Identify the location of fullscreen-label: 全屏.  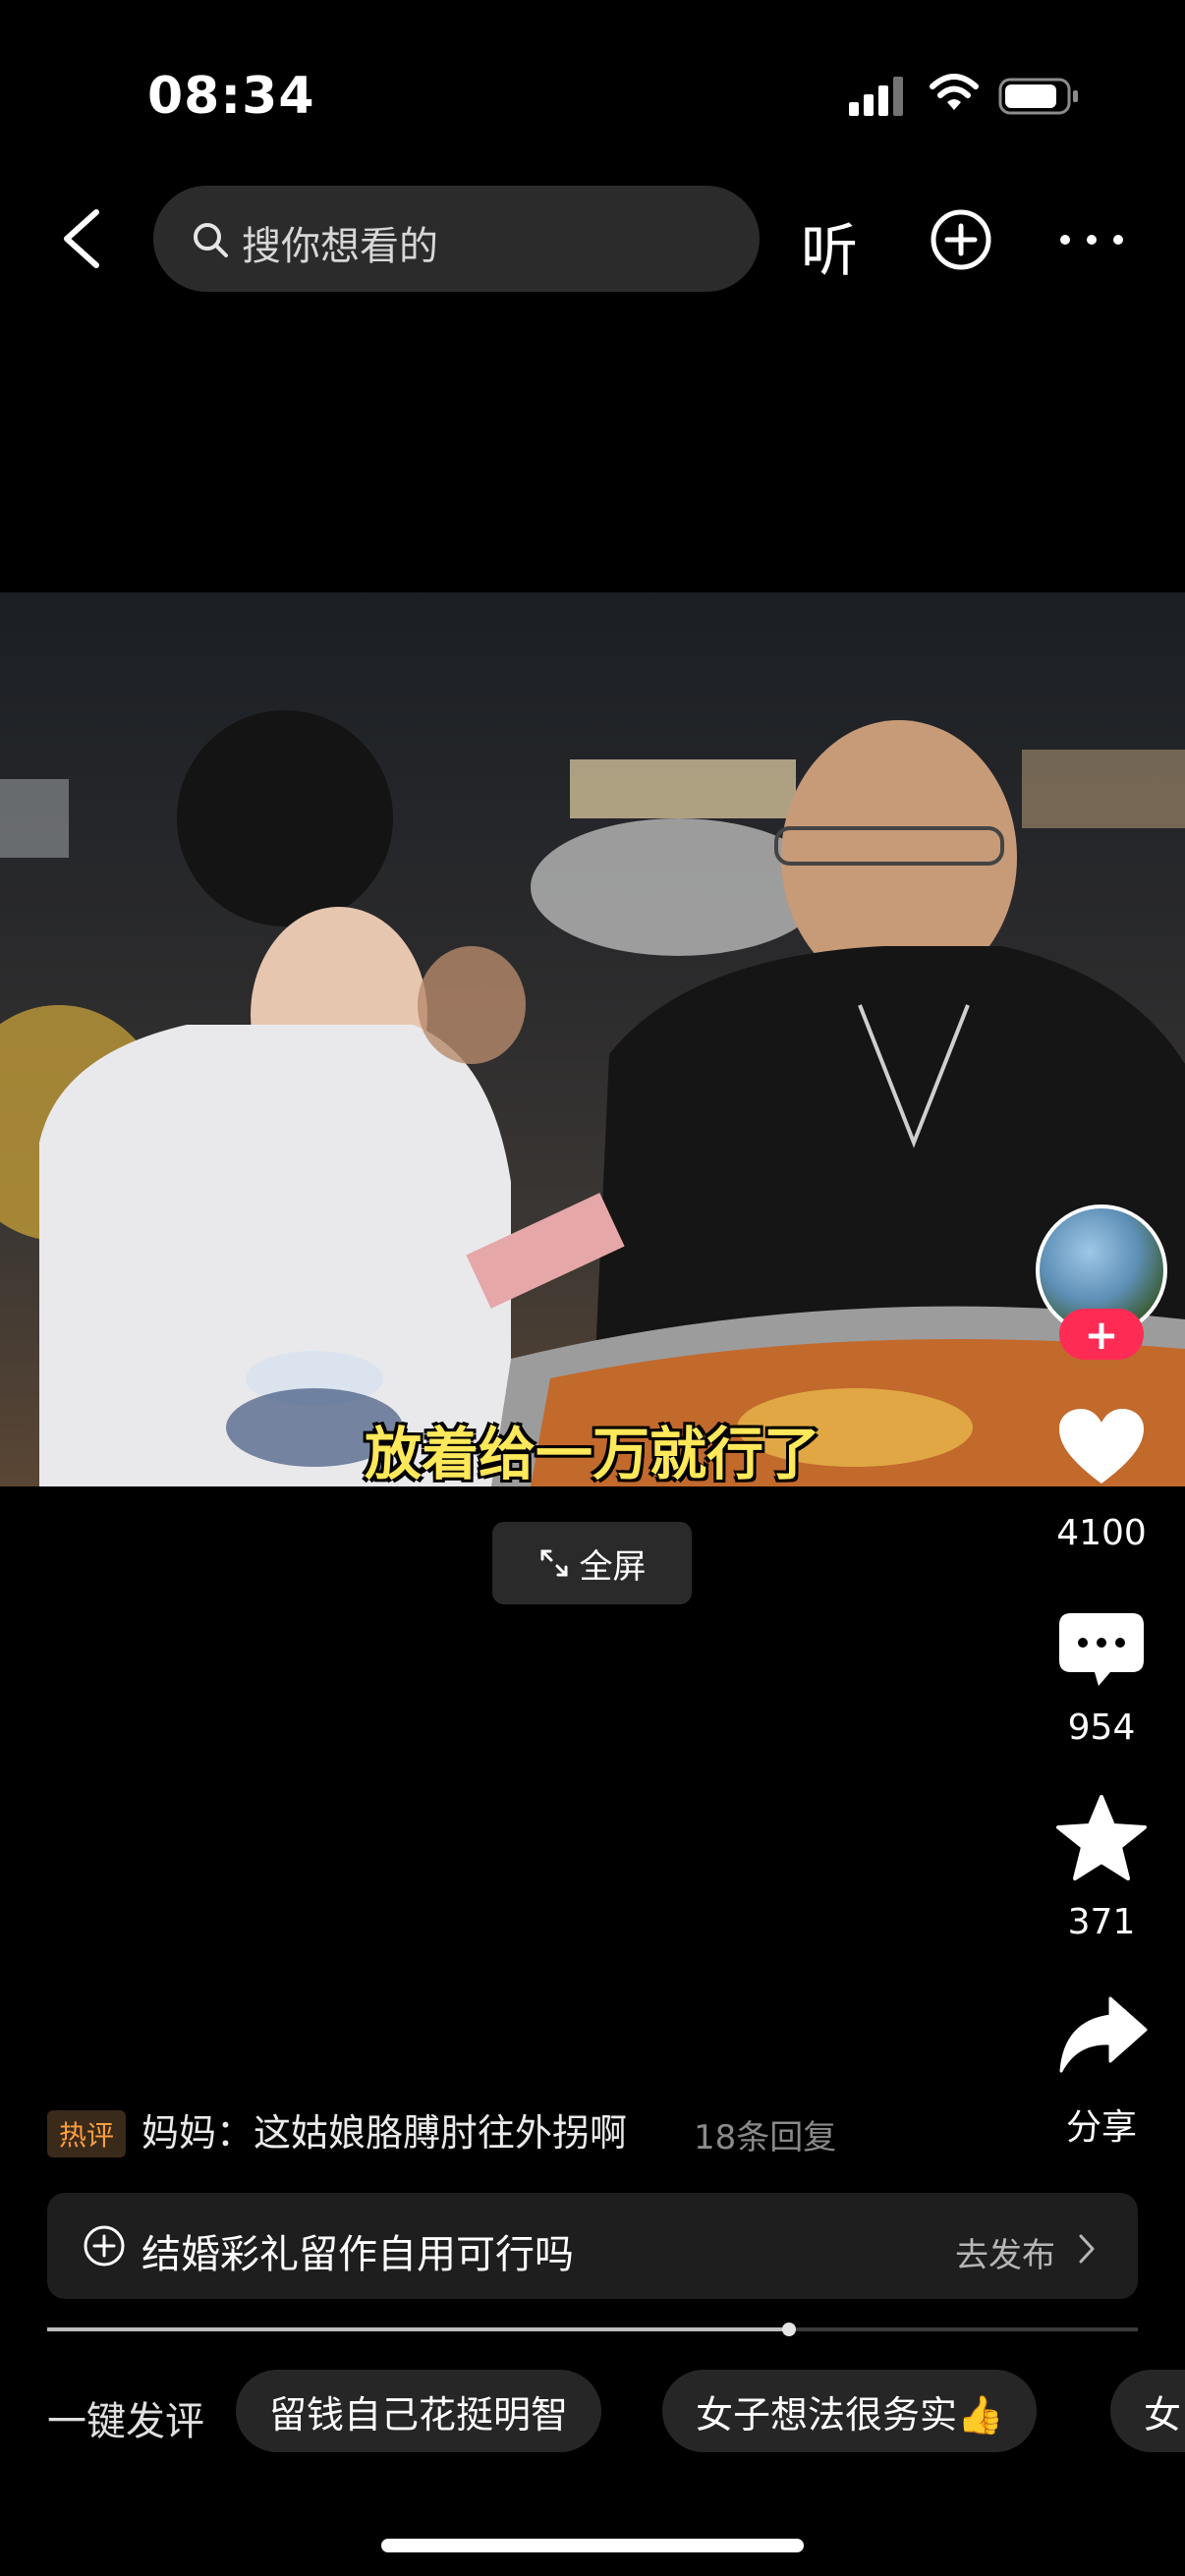
(613, 1566).